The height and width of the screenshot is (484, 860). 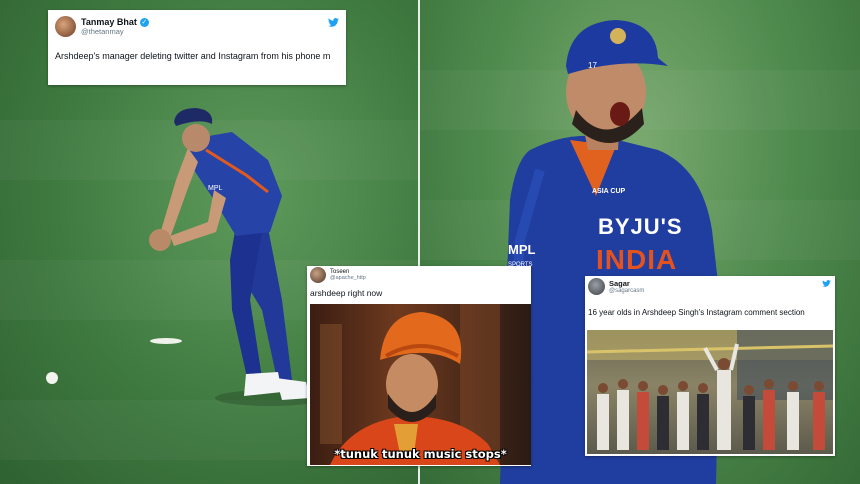 I want to click on jersey-badge: ASIA CUP, so click(x=609, y=191).